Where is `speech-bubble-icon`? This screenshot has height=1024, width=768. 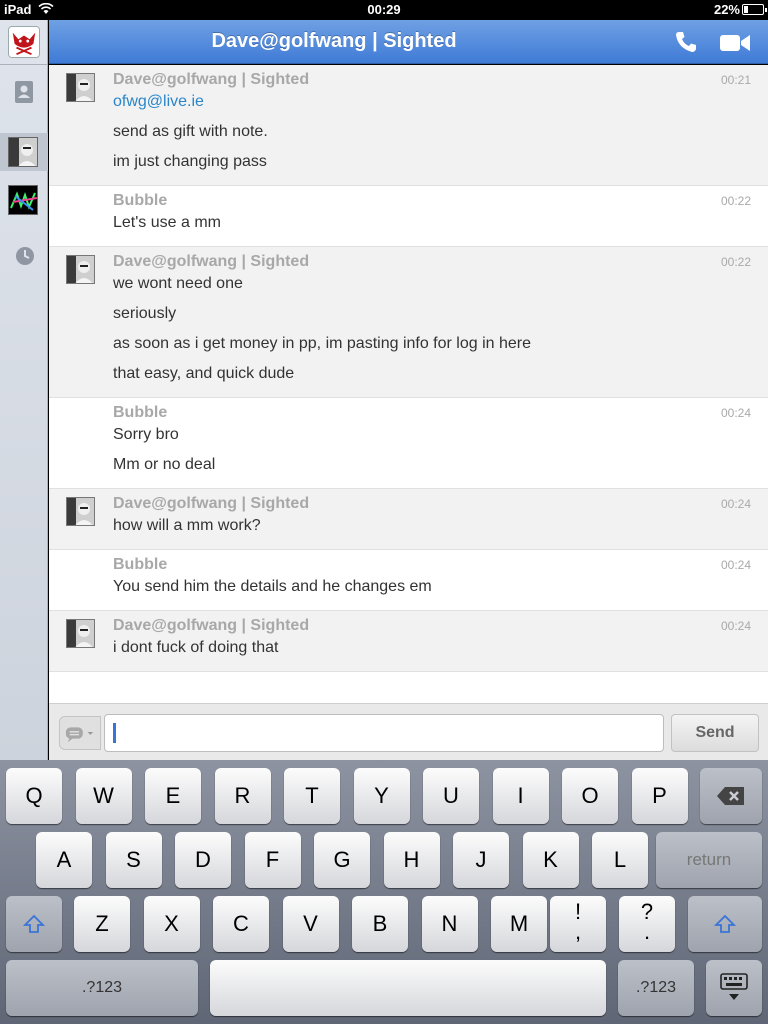 speech-bubble-icon is located at coordinates (79, 735).